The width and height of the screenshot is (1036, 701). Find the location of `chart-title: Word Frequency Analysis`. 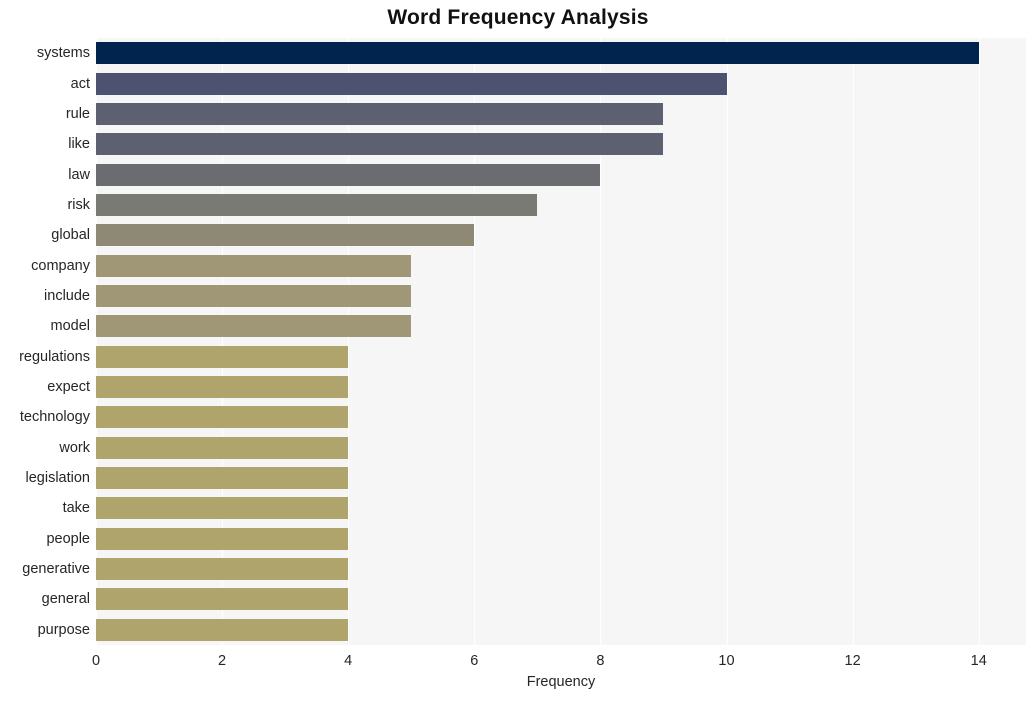

chart-title: Word Frequency Analysis is located at coordinates (518, 17).